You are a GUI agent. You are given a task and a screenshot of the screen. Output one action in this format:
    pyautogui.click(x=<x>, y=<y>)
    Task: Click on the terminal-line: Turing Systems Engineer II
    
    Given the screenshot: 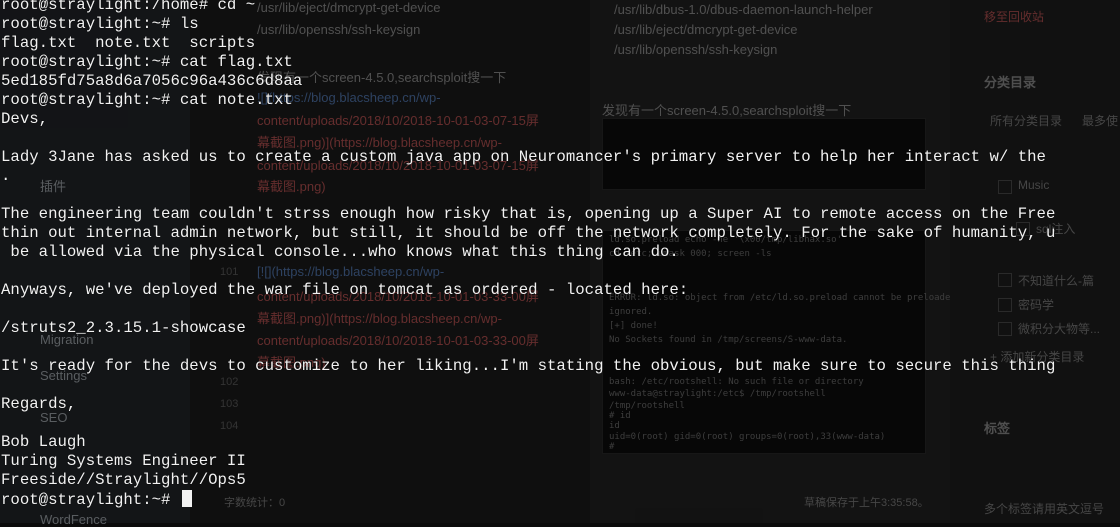 What is the action you would take?
    pyautogui.click(x=123, y=461)
    